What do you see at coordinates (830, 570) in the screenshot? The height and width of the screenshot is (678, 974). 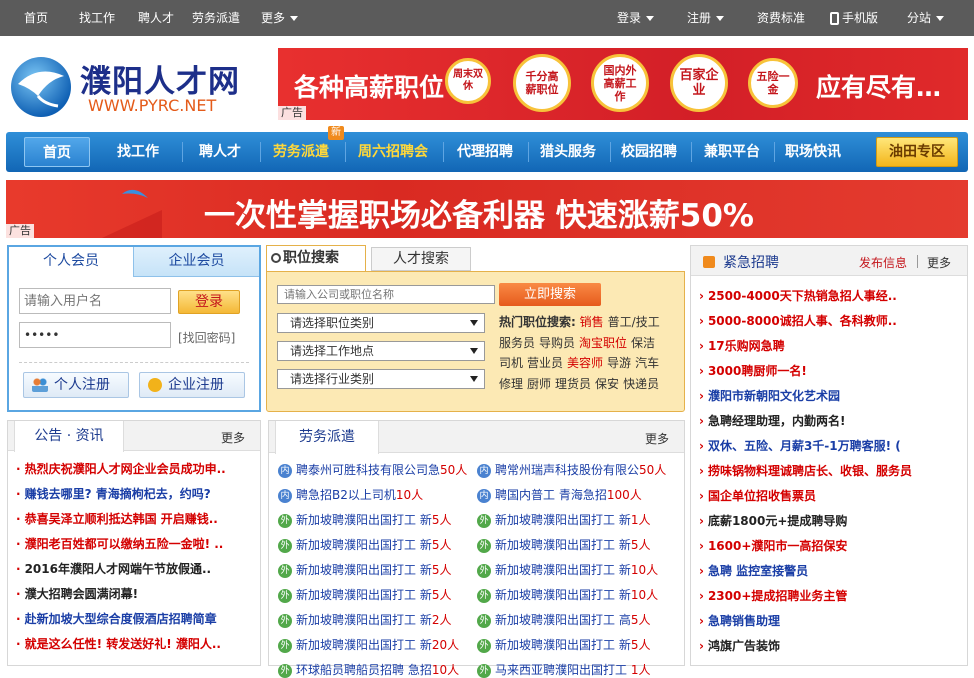 I see `urgent-item: › 急聘 监控室接警员` at bounding box center [830, 570].